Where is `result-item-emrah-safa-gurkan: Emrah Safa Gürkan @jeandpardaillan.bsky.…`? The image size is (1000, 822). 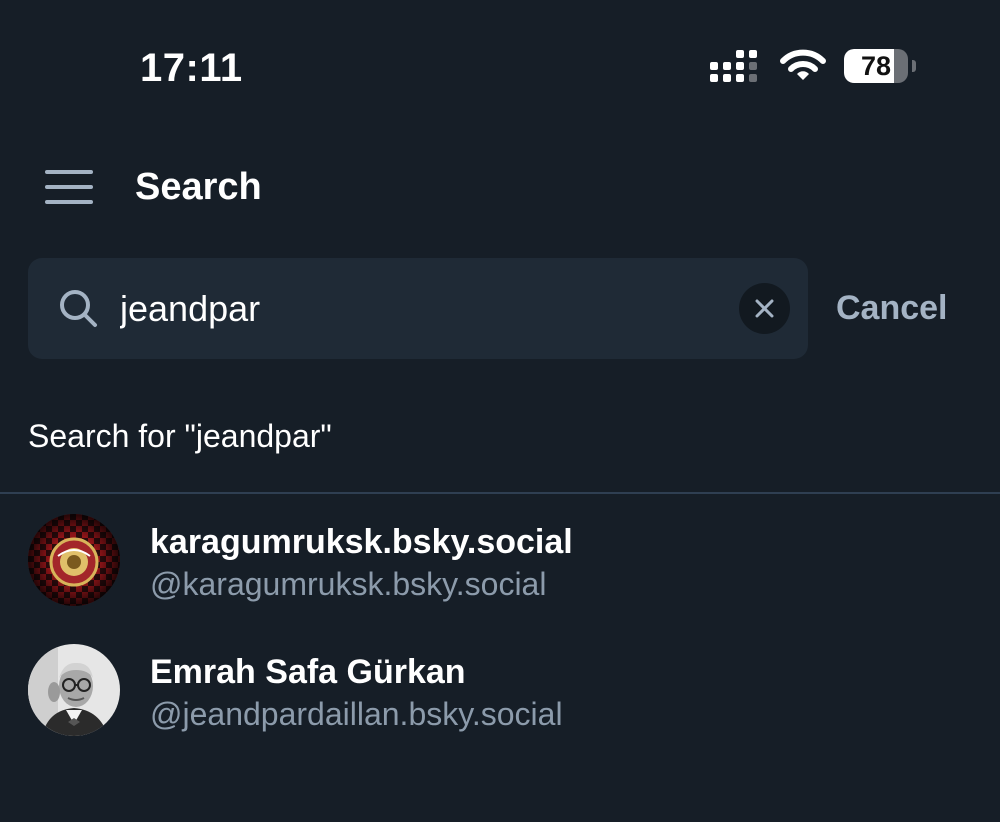 result-item-emrah-safa-gurkan: Emrah Safa Gürkan @jeandpardaillan.bsky.… is located at coordinates (500, 695).